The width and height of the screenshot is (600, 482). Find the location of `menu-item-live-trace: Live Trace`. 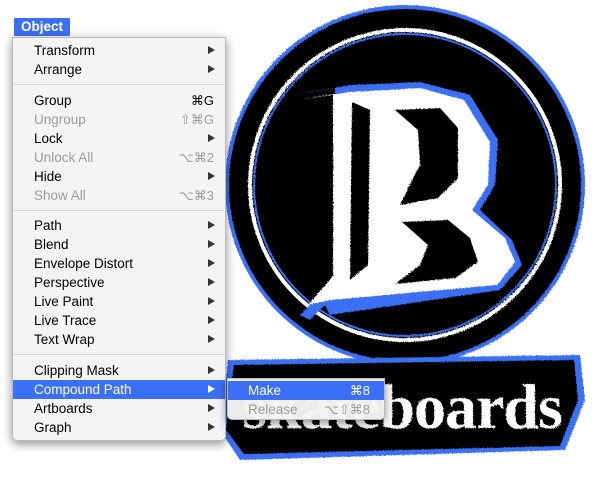

menu-item-live-trace: Live Trace is located at coordinates (119, 320).